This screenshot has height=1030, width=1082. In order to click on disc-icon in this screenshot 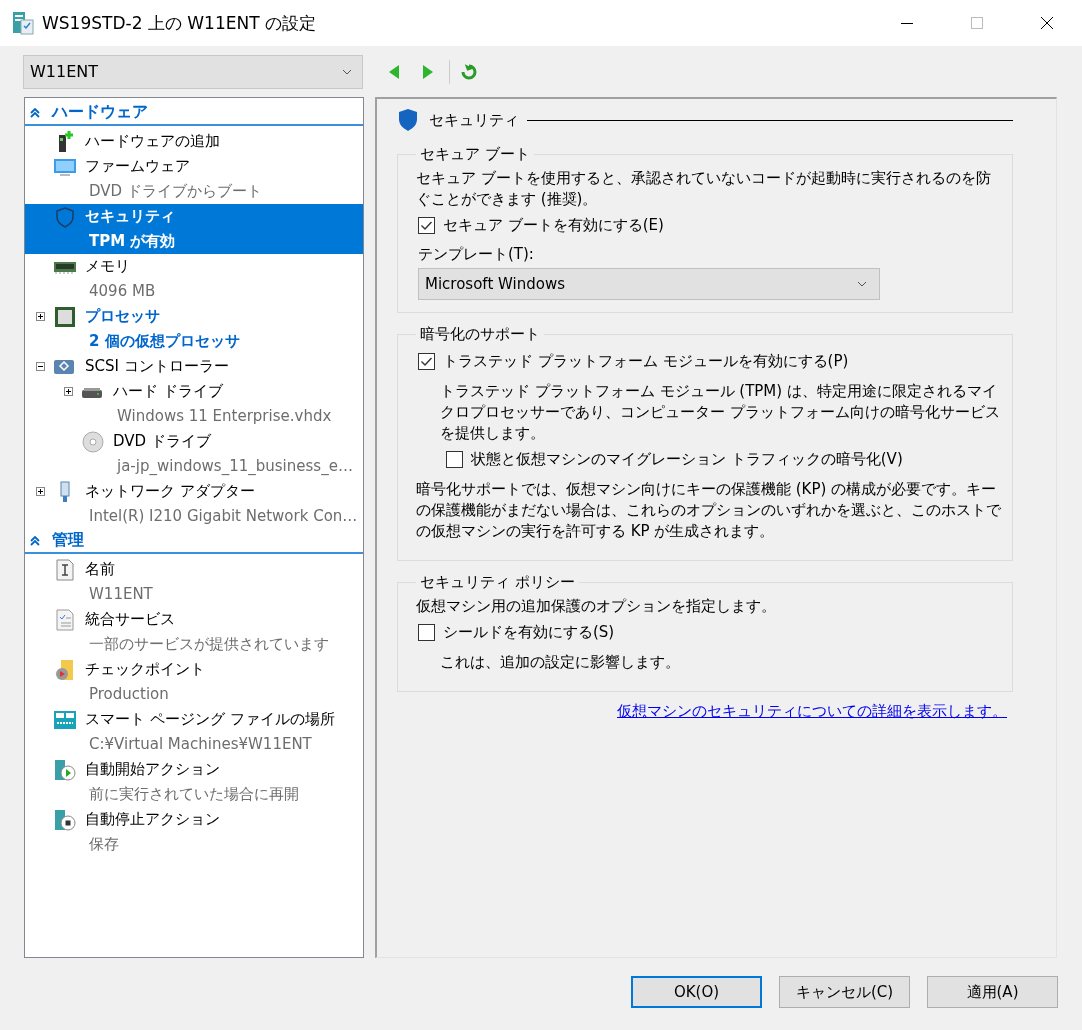, I will do `click(93, 442)`.